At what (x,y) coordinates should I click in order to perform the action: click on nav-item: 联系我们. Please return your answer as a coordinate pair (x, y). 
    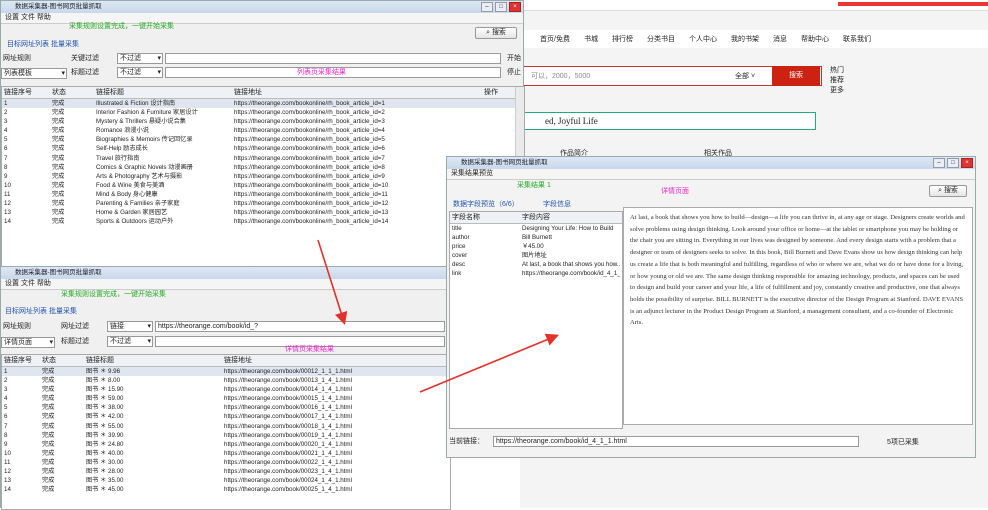
    Looking at the image, I should click on (857, 39).